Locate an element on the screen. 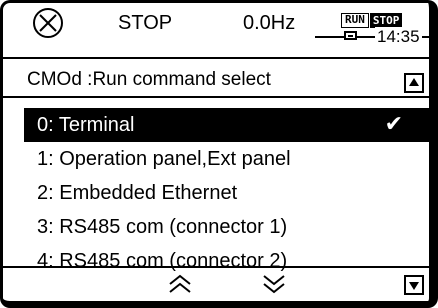 Image resolution: width=438 pixels, height=308 pixels. list-item-rs485-connector-1: 3: RS485 com (connector 1) is located at coordinates (226, 227).